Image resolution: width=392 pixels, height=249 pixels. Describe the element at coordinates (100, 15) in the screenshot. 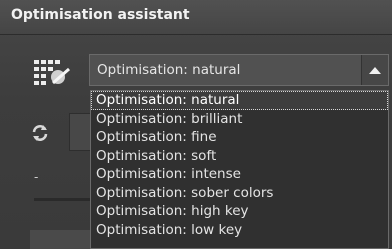

I see `panel-title: Optimisation assistant` at that location.